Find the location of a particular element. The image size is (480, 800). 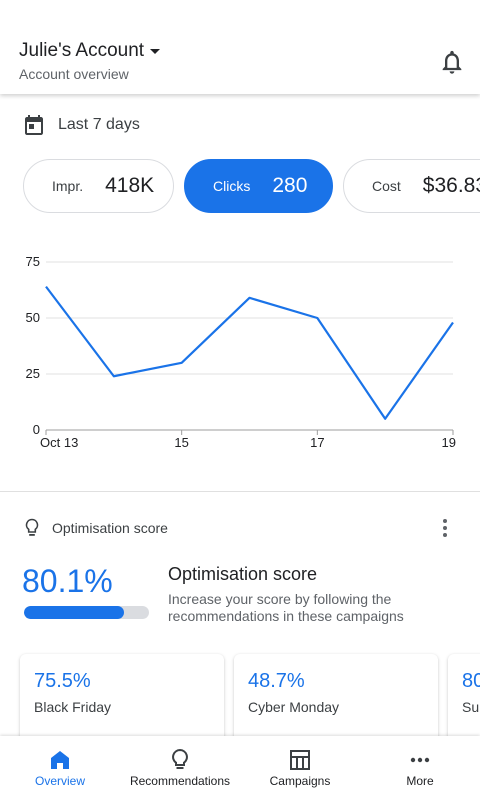

account-subtitle: Account overview is located at coordinates (74, 74).